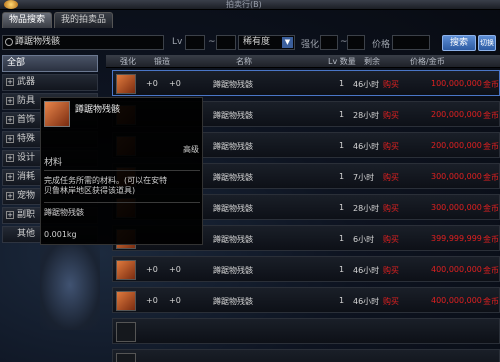 The height and width of the screenshot is (362, 500). Describe the element at coordinates (411, 42) in the screenshot. I see `price-input` at that location.